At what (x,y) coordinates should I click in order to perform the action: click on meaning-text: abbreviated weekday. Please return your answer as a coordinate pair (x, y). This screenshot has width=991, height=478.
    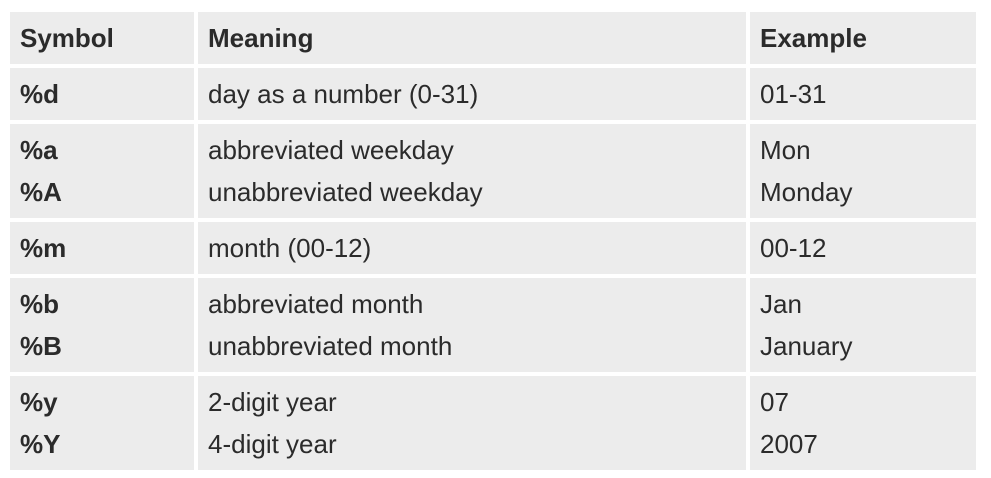
    Looking at the image, I should click on (331, 150).